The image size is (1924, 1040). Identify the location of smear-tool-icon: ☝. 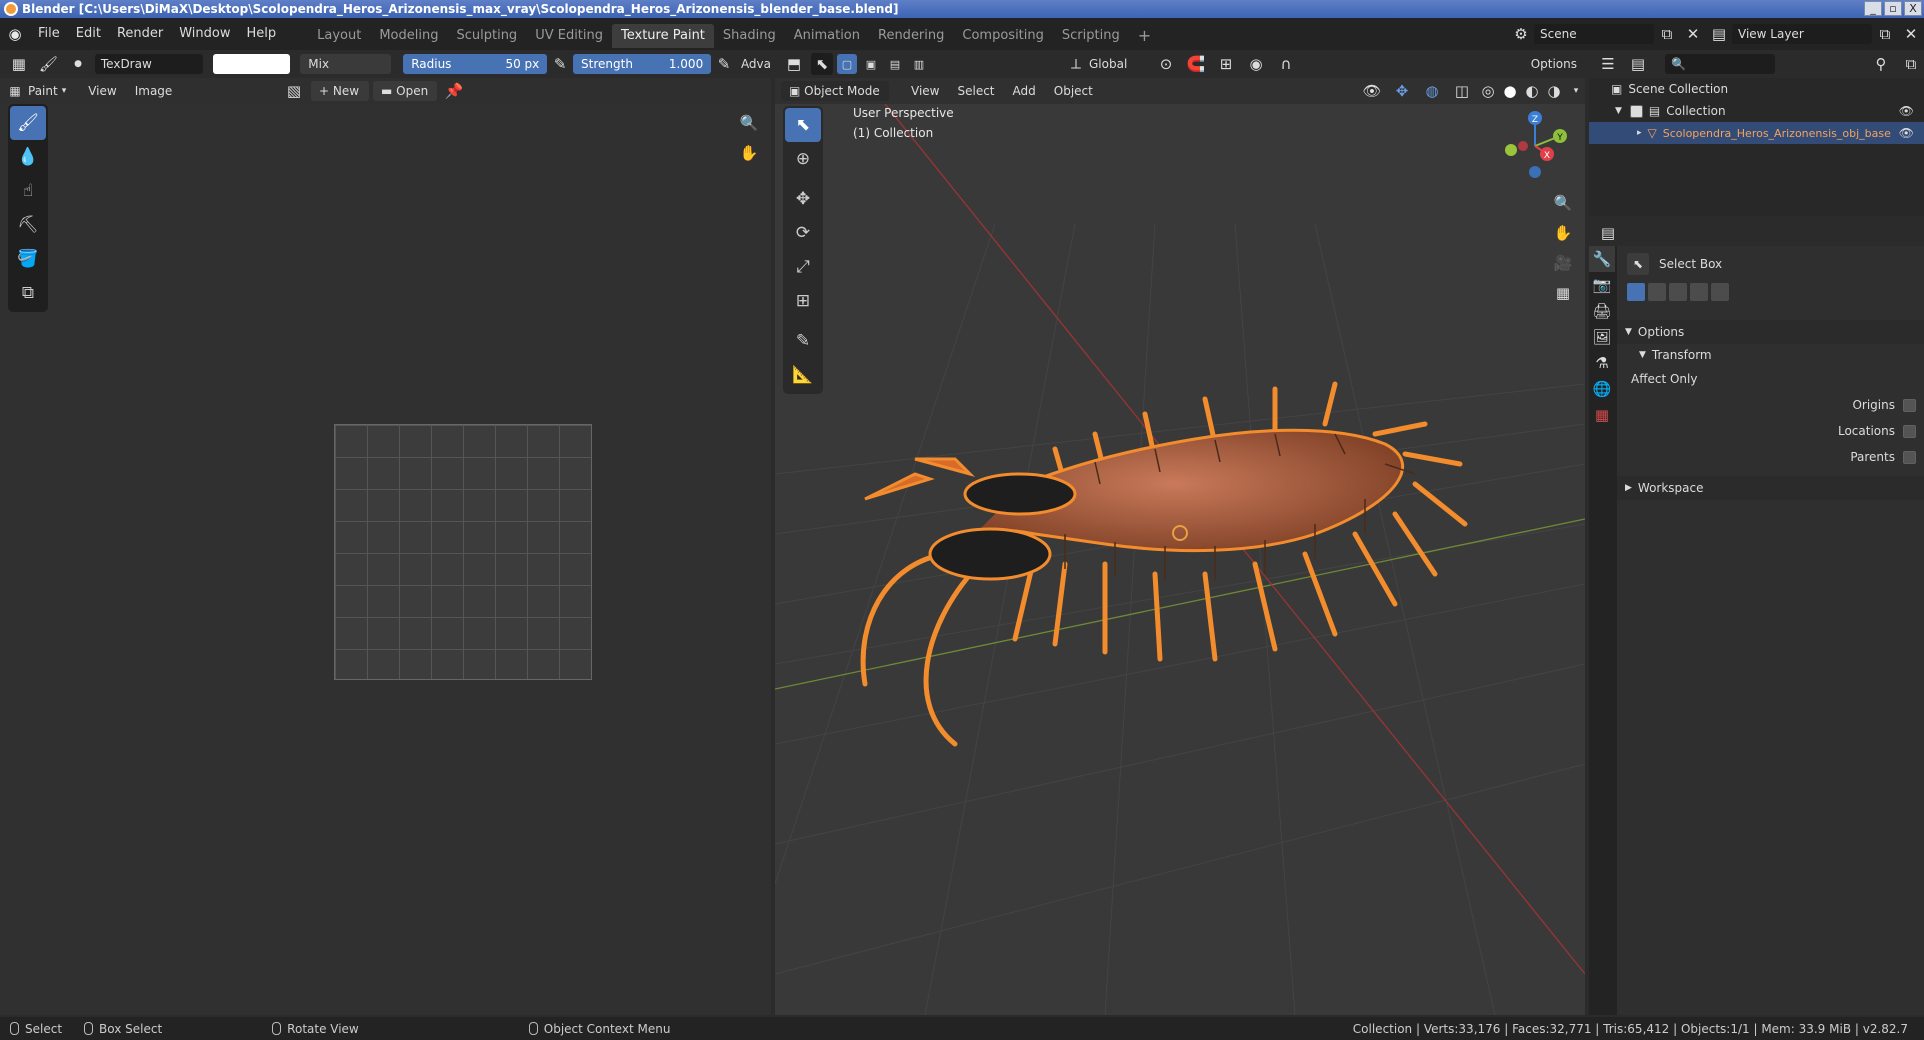
(28, 191).